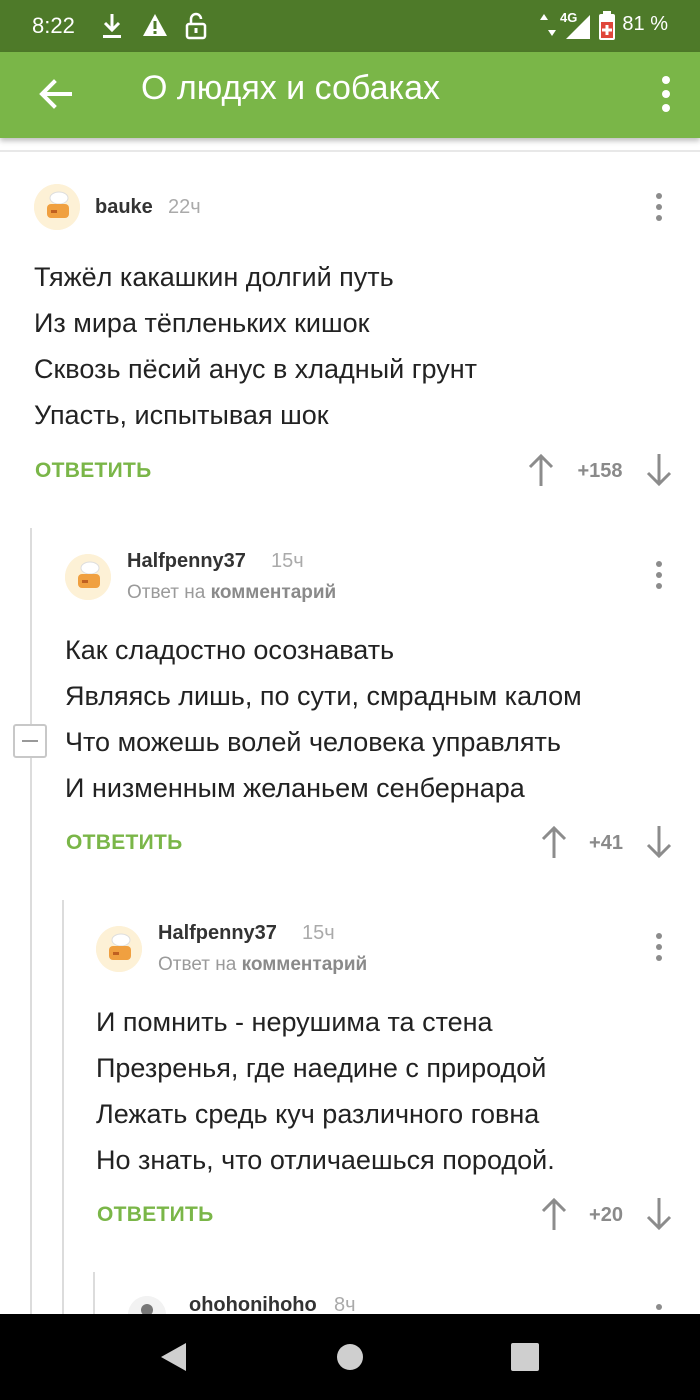 The width and height of the screenshot is (700, 1400). Describe the element at coordinates (112, 26) in the screenshot. I see `download-icon` at that location.